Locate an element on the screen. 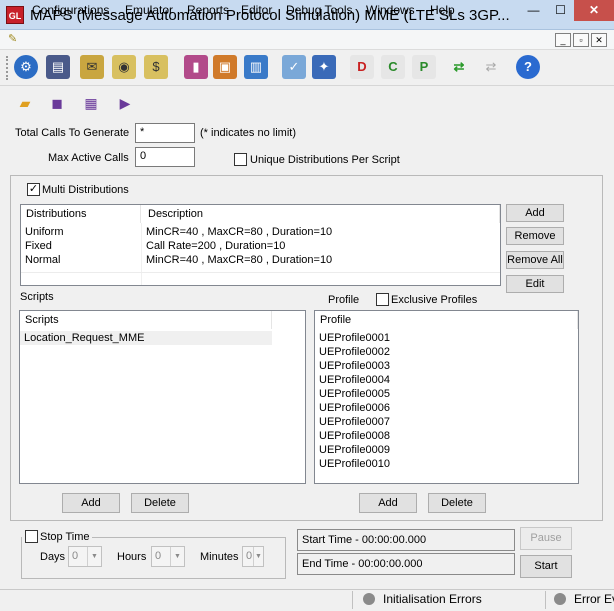 Image resolution: width=614 pixels, height=611 pixels. remove-all-distributions-button: Remove All is located at coordinates (535, 260).